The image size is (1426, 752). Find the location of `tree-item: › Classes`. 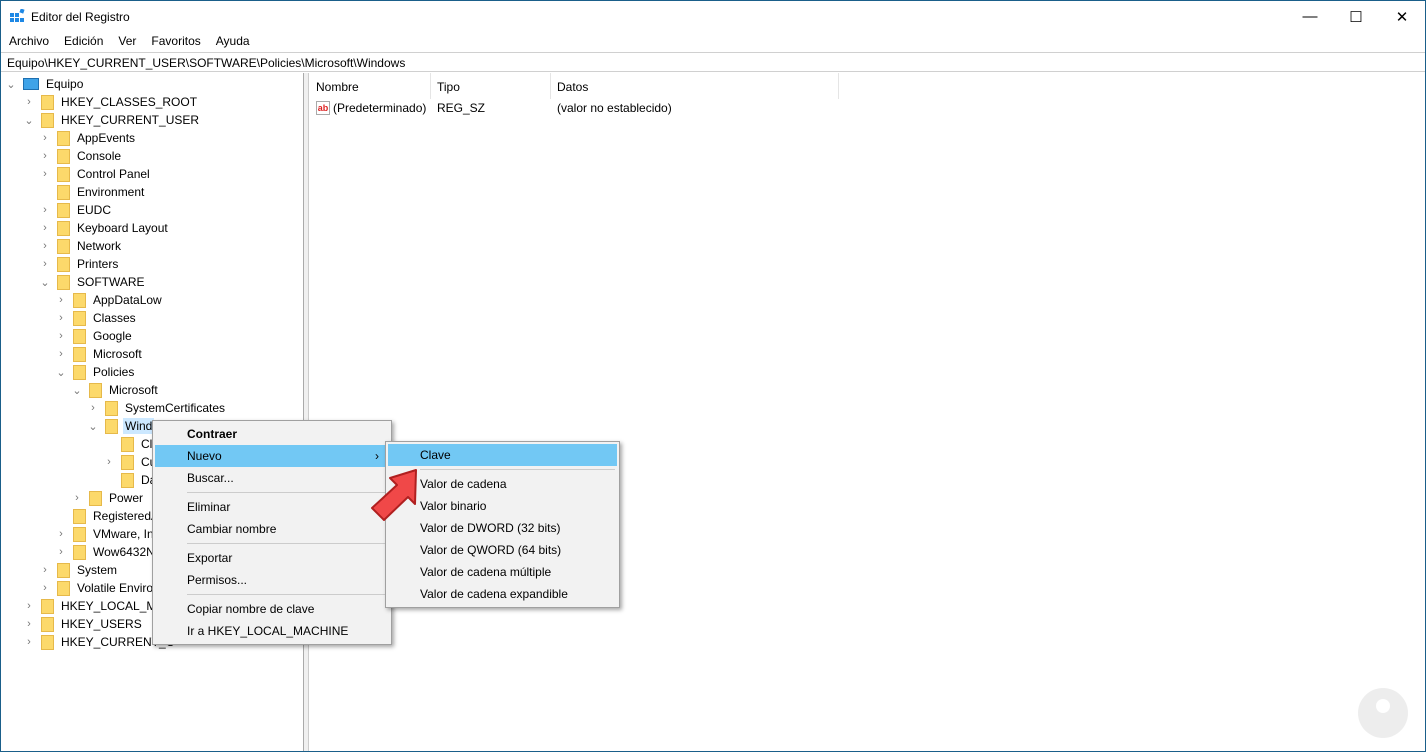

tree-item: › Classes is located at coordinates (98, 318).